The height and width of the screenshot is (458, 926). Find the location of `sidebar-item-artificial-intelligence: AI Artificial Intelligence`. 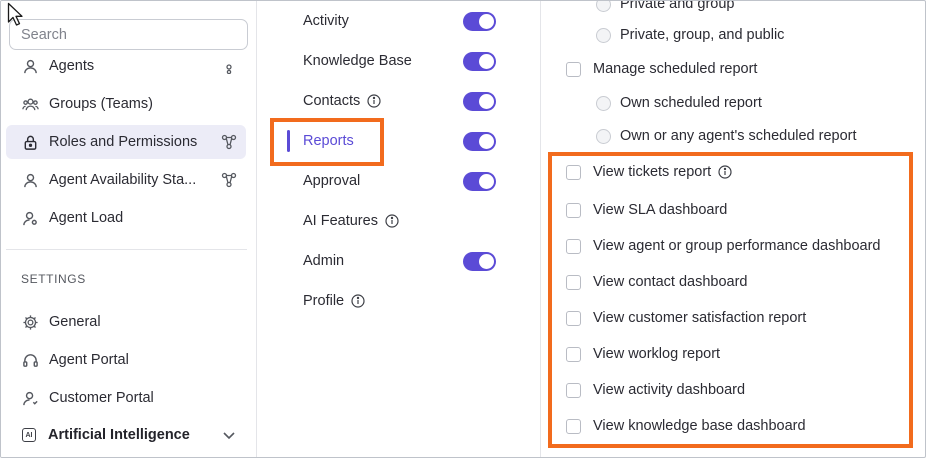

sidebar-item-artificial-intelligence: AI Artificial Intelligence is located at coordinates (126, 435).